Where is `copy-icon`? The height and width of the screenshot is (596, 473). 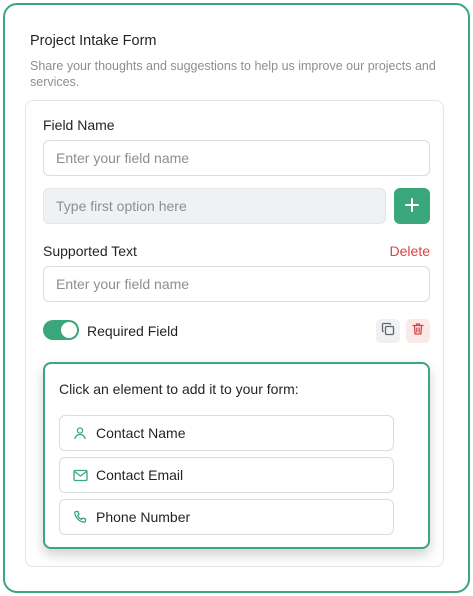 copy-icon is located at coordinates (388, 331).